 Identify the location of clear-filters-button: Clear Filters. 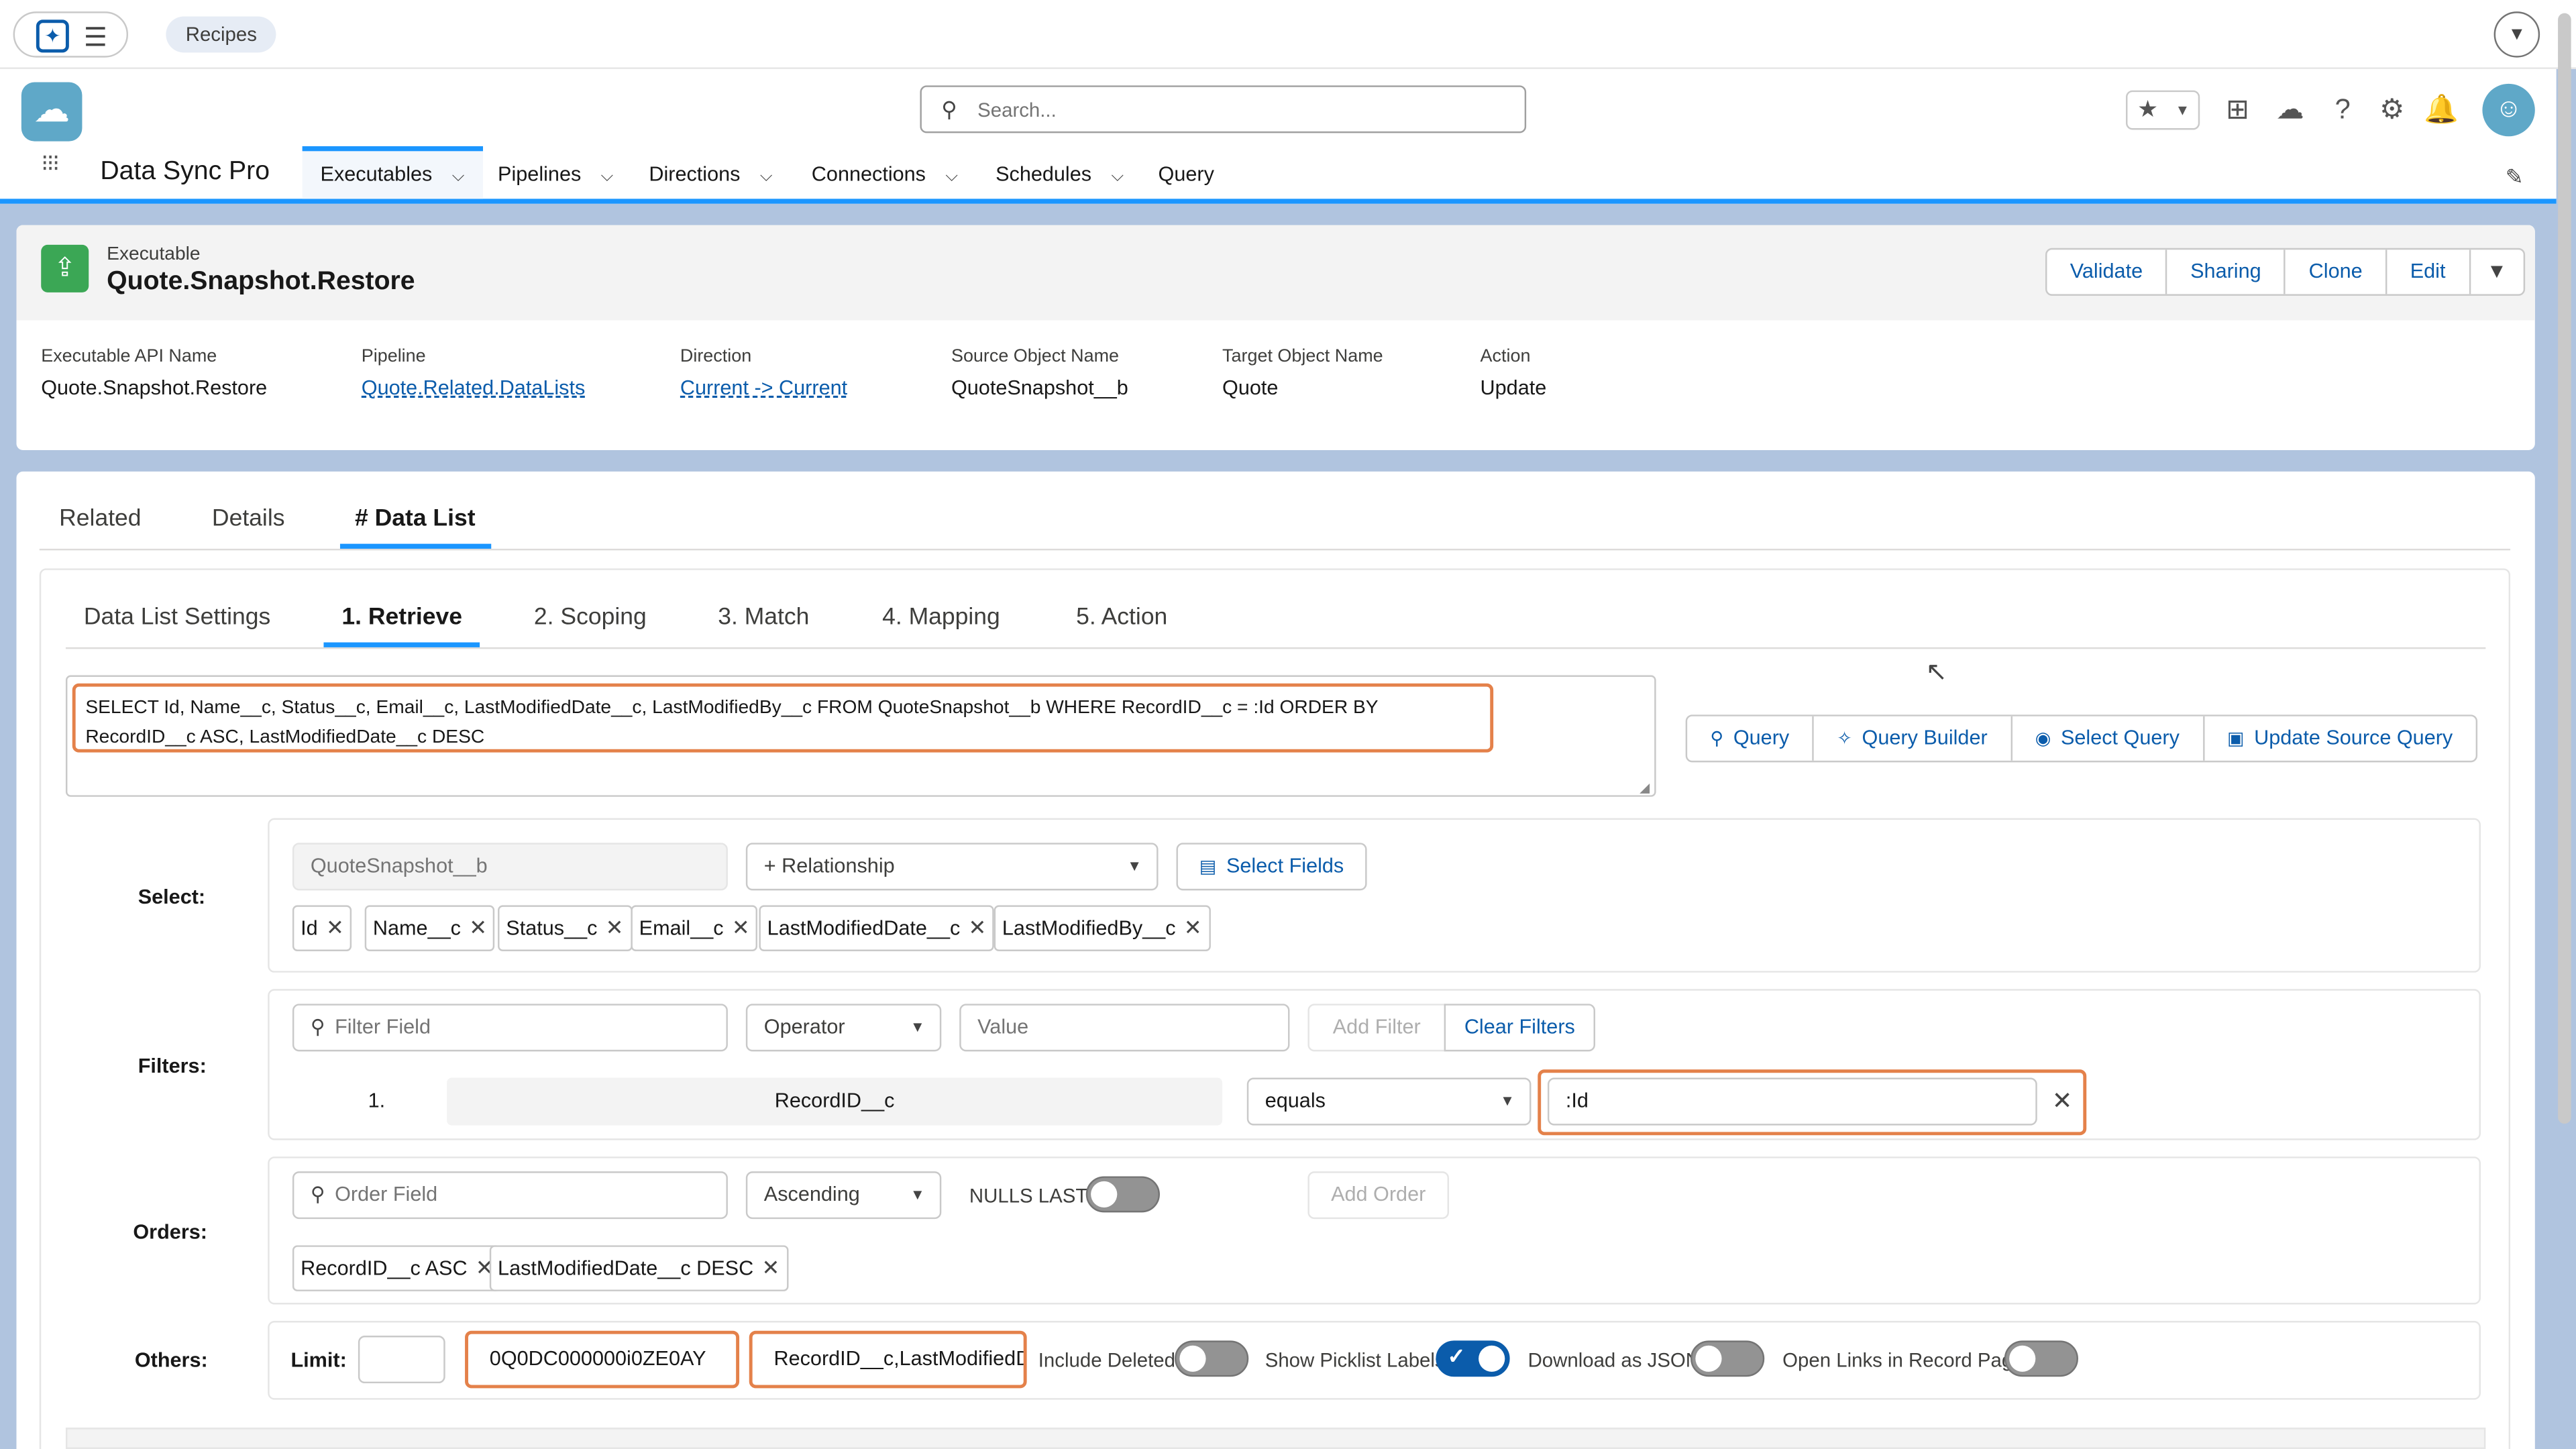
(1519, 1028).